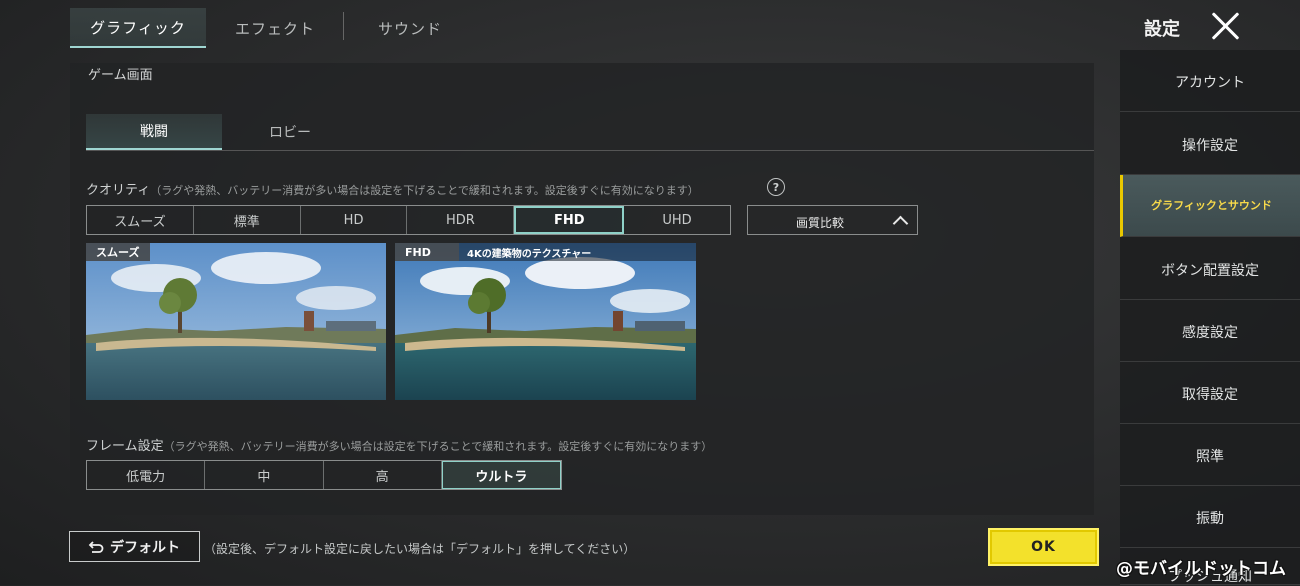 This screenshot has width=1300, height=586. What do you see at coordinates (1162, 29) in the screenshot?
I see `page-title: 設定` at bounding box center [1162, 29].